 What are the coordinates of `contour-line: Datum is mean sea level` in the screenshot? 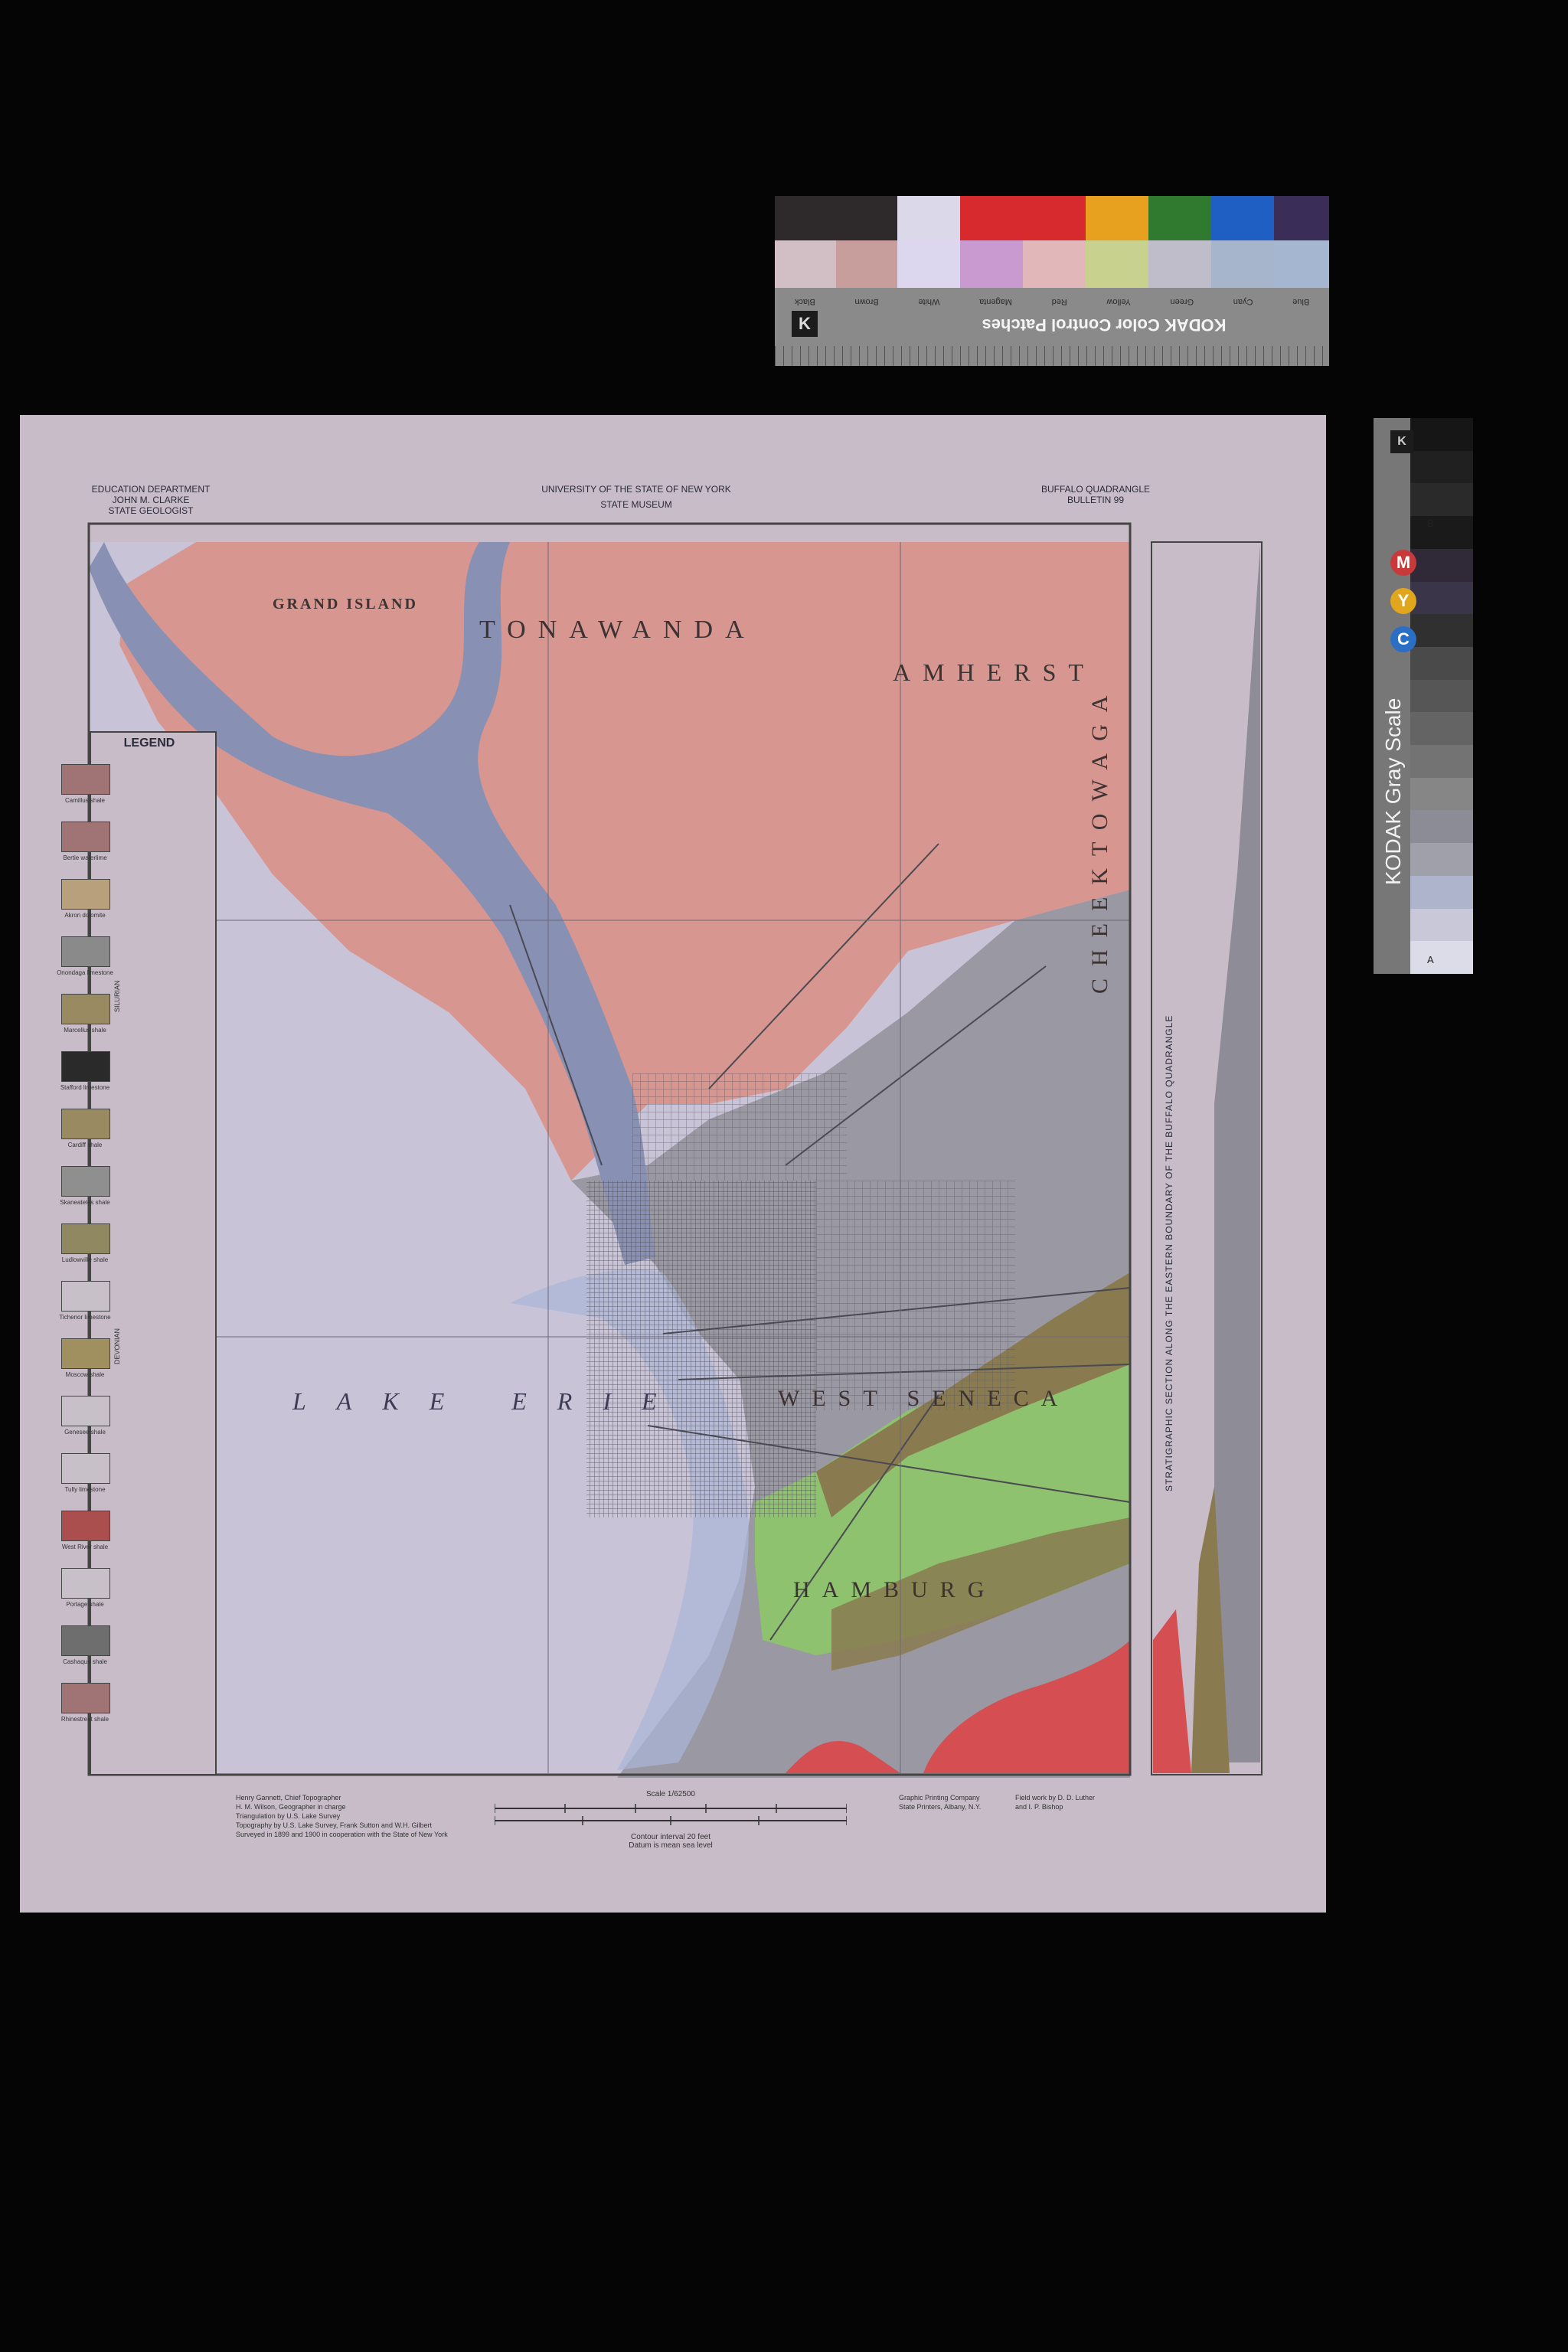 It's located at (671, 1845).